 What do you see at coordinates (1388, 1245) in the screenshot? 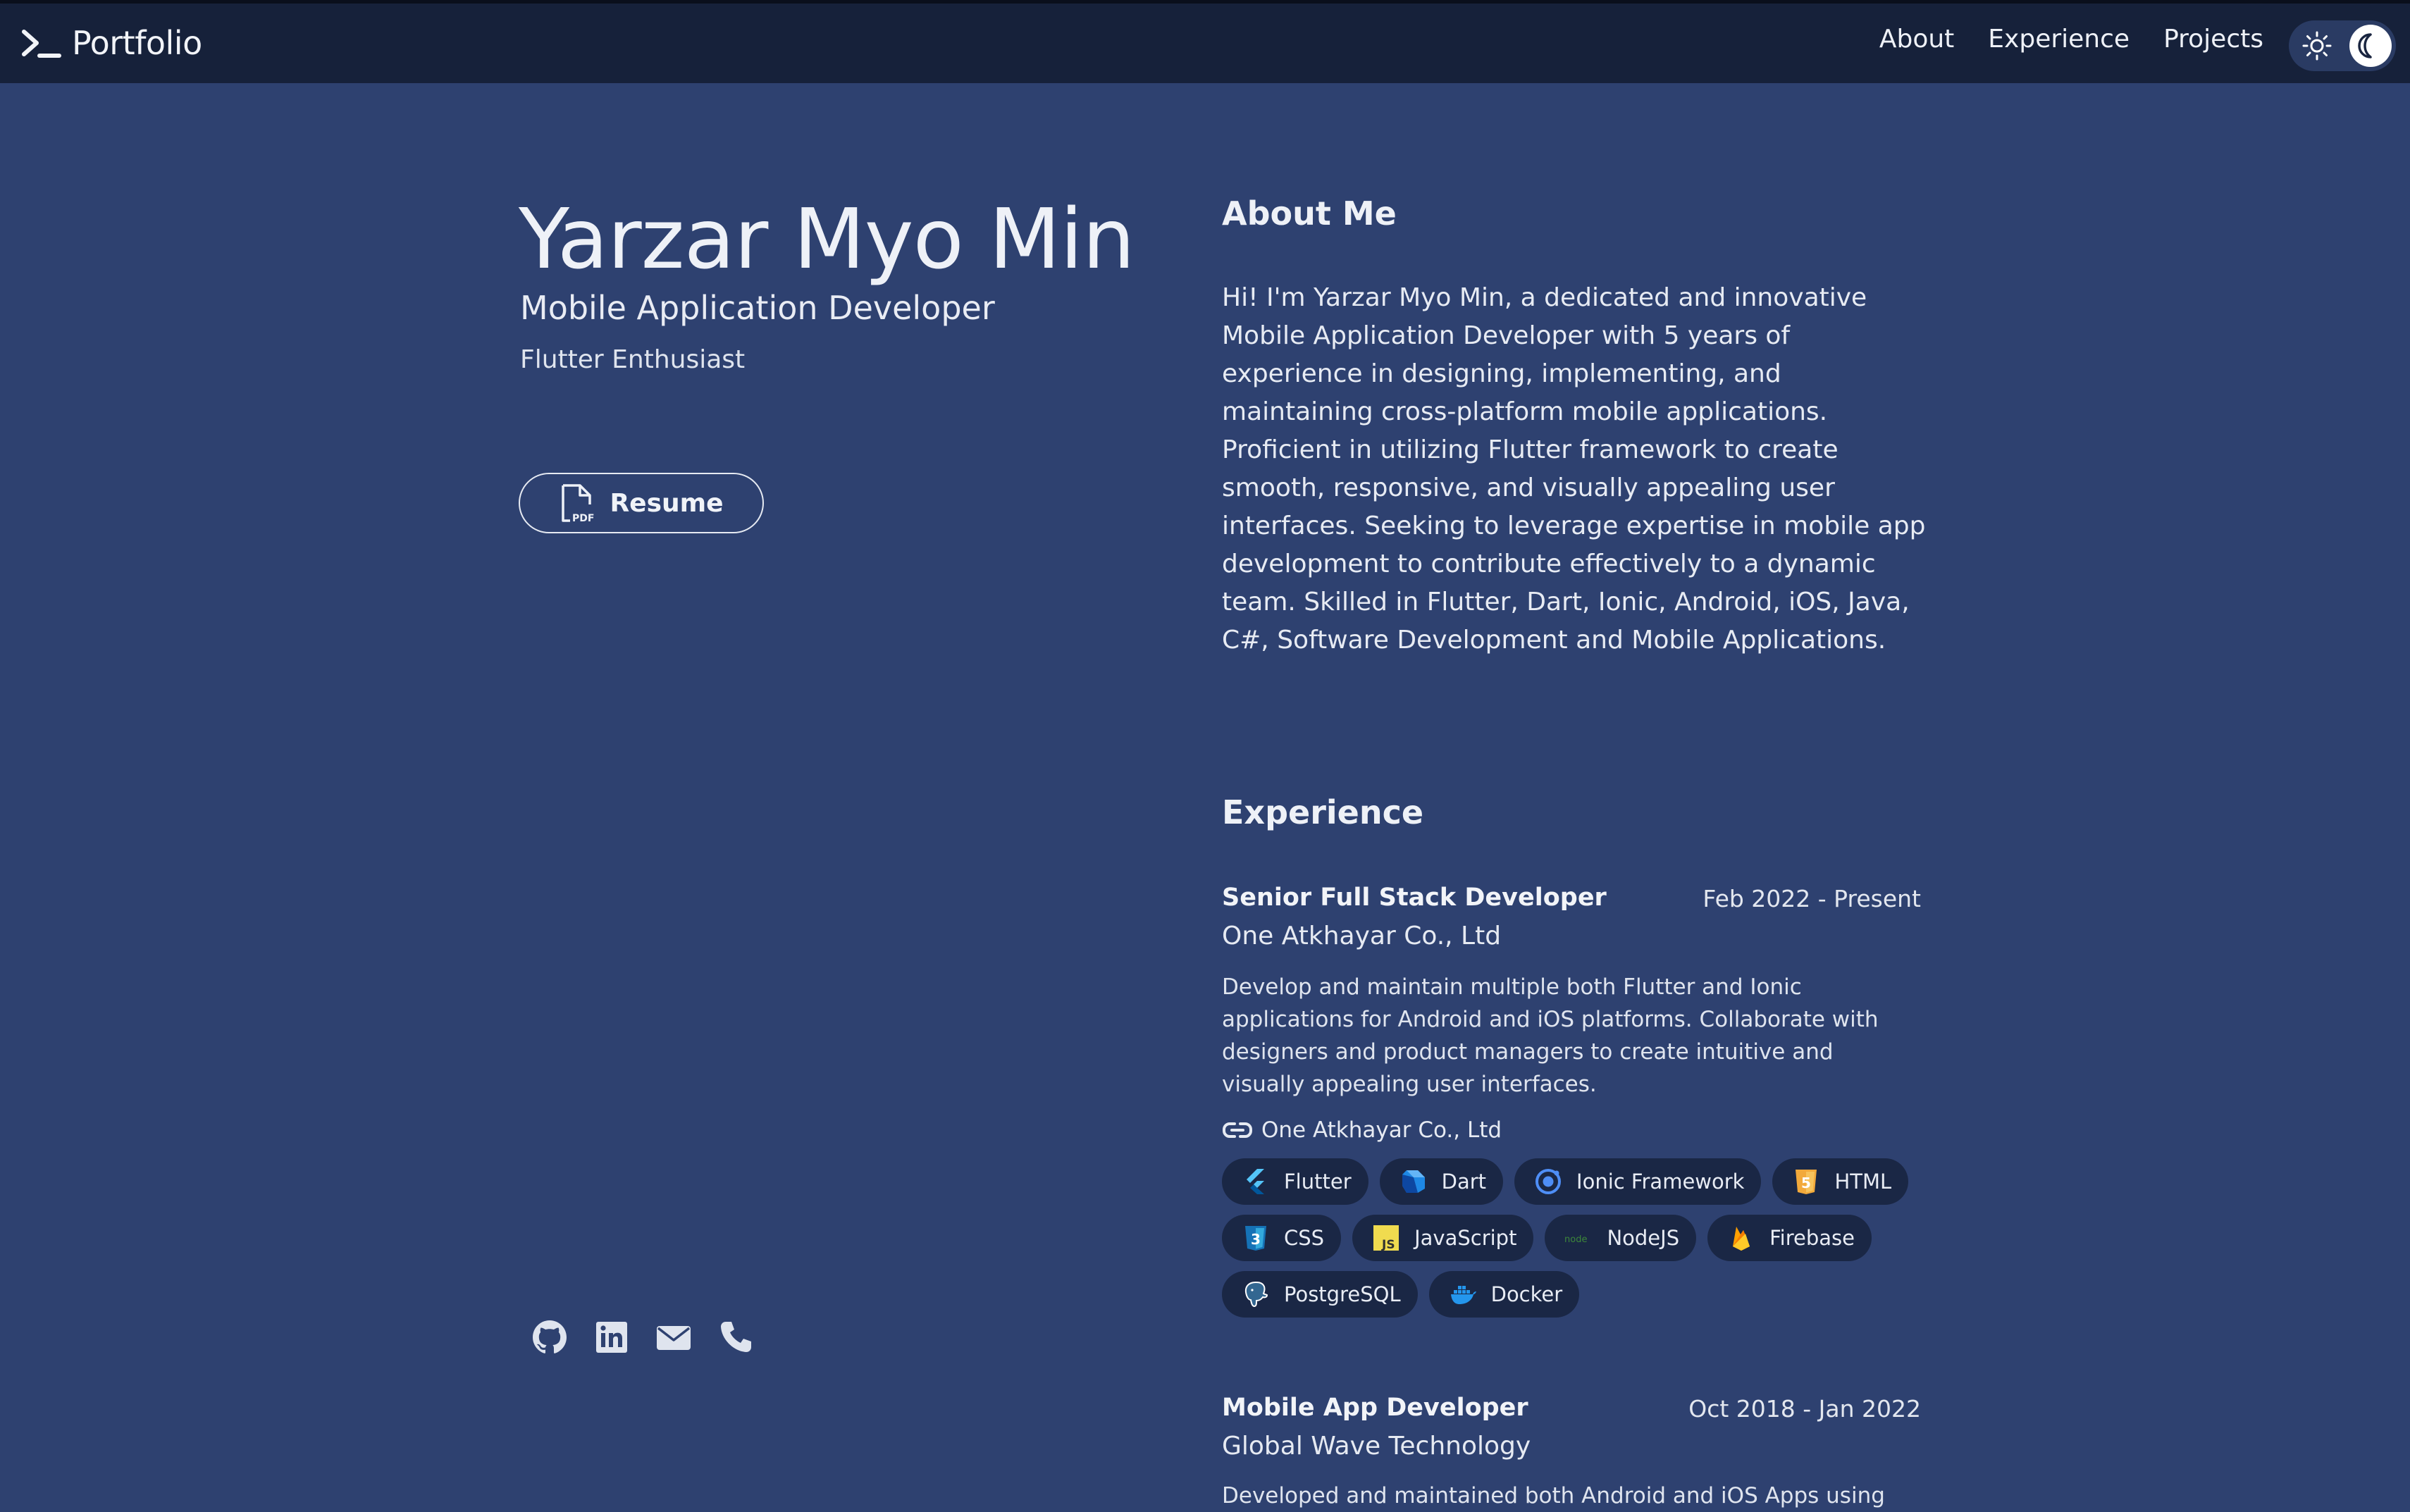
I see `svg-text: JS` at bounding box center [1388, 1245].